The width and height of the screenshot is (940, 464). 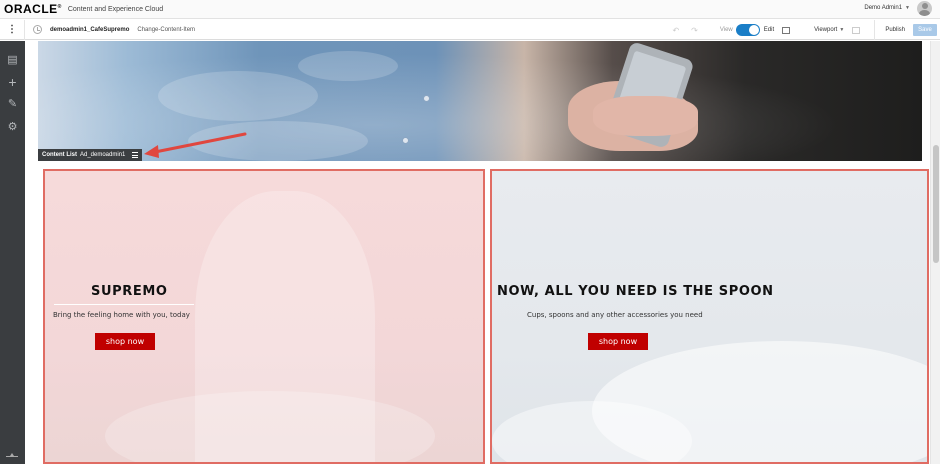 I want to click on left-sidebar: ▤ + ✎ ⚙, so click(x=12, y=252).